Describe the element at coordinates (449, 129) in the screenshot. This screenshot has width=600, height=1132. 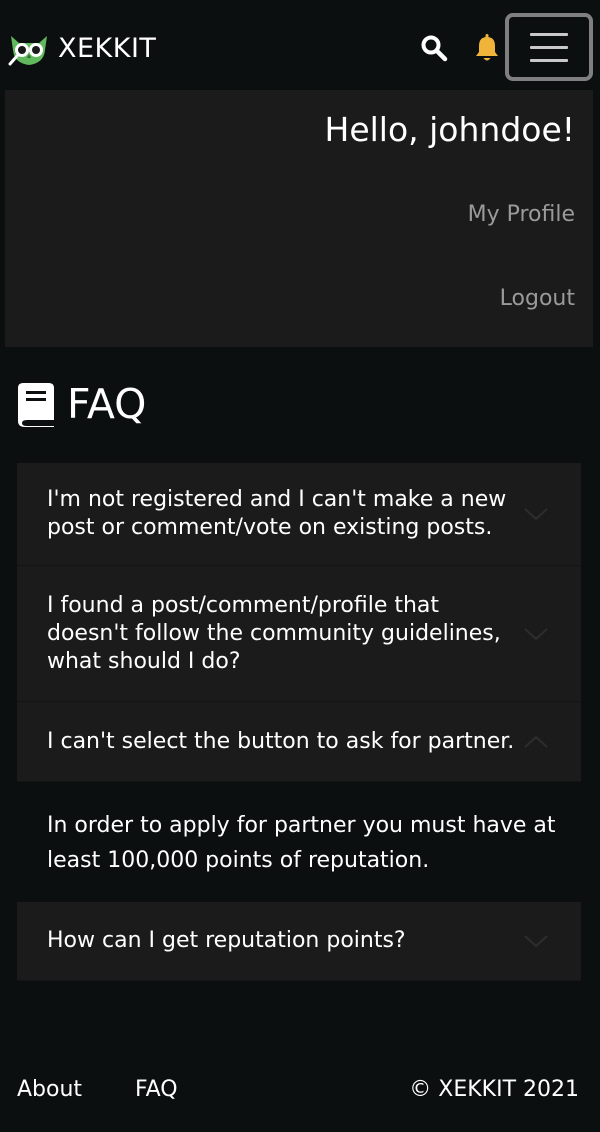
I see `greeting-text: Hello, johndoe!` at that location.